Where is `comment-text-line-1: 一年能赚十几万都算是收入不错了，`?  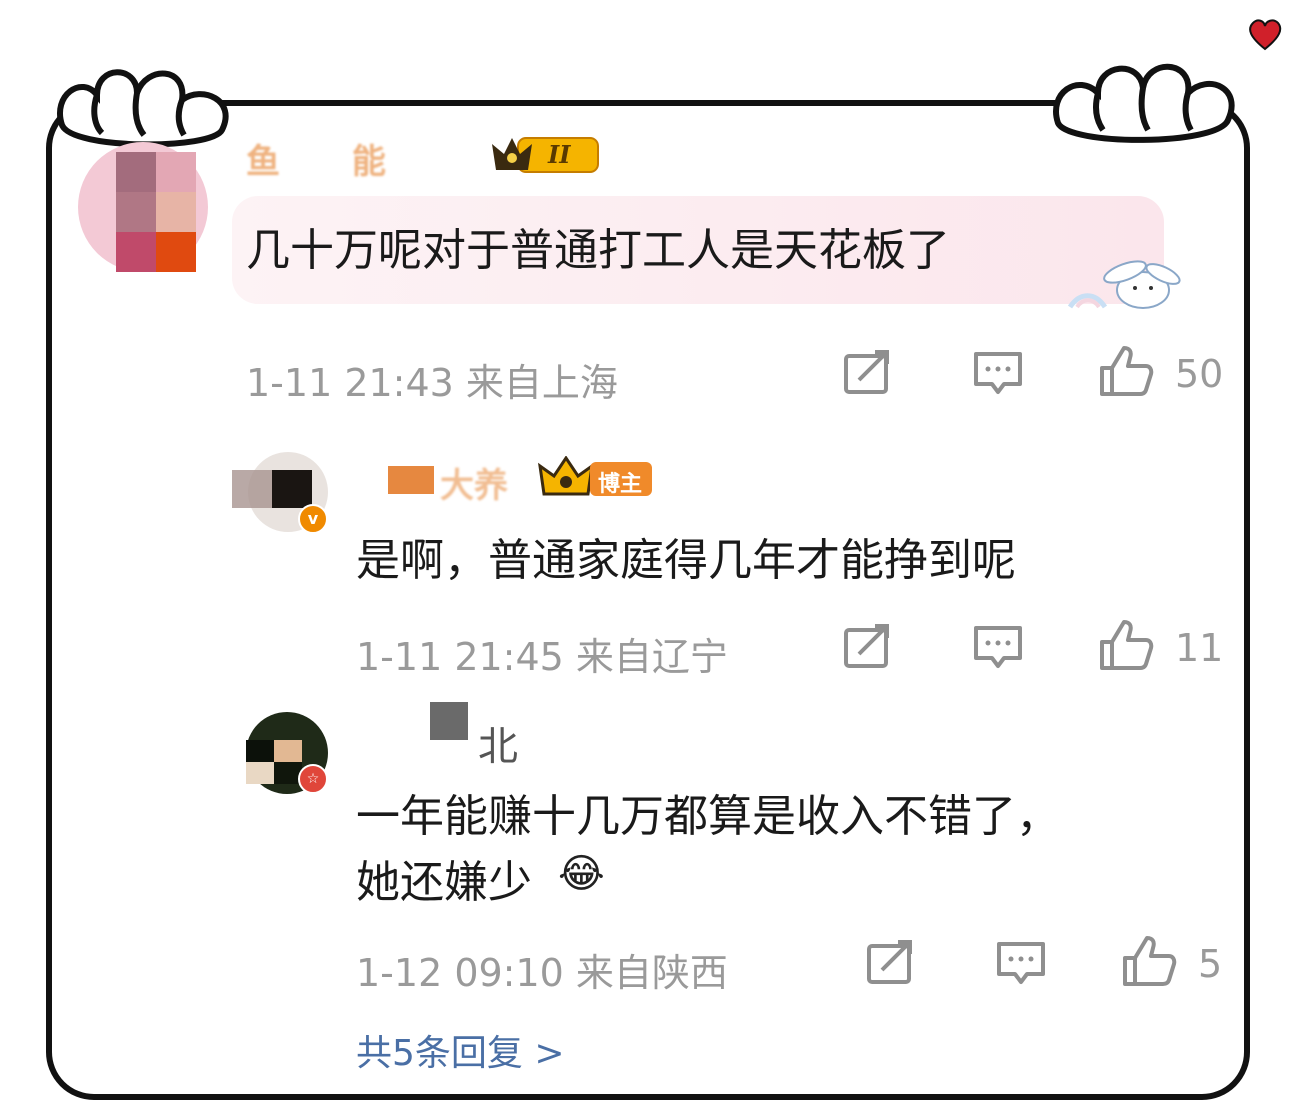 comment-text-line-1: 一年能赚十几万都算是收入不错了， is located at coordinates (708, 816).